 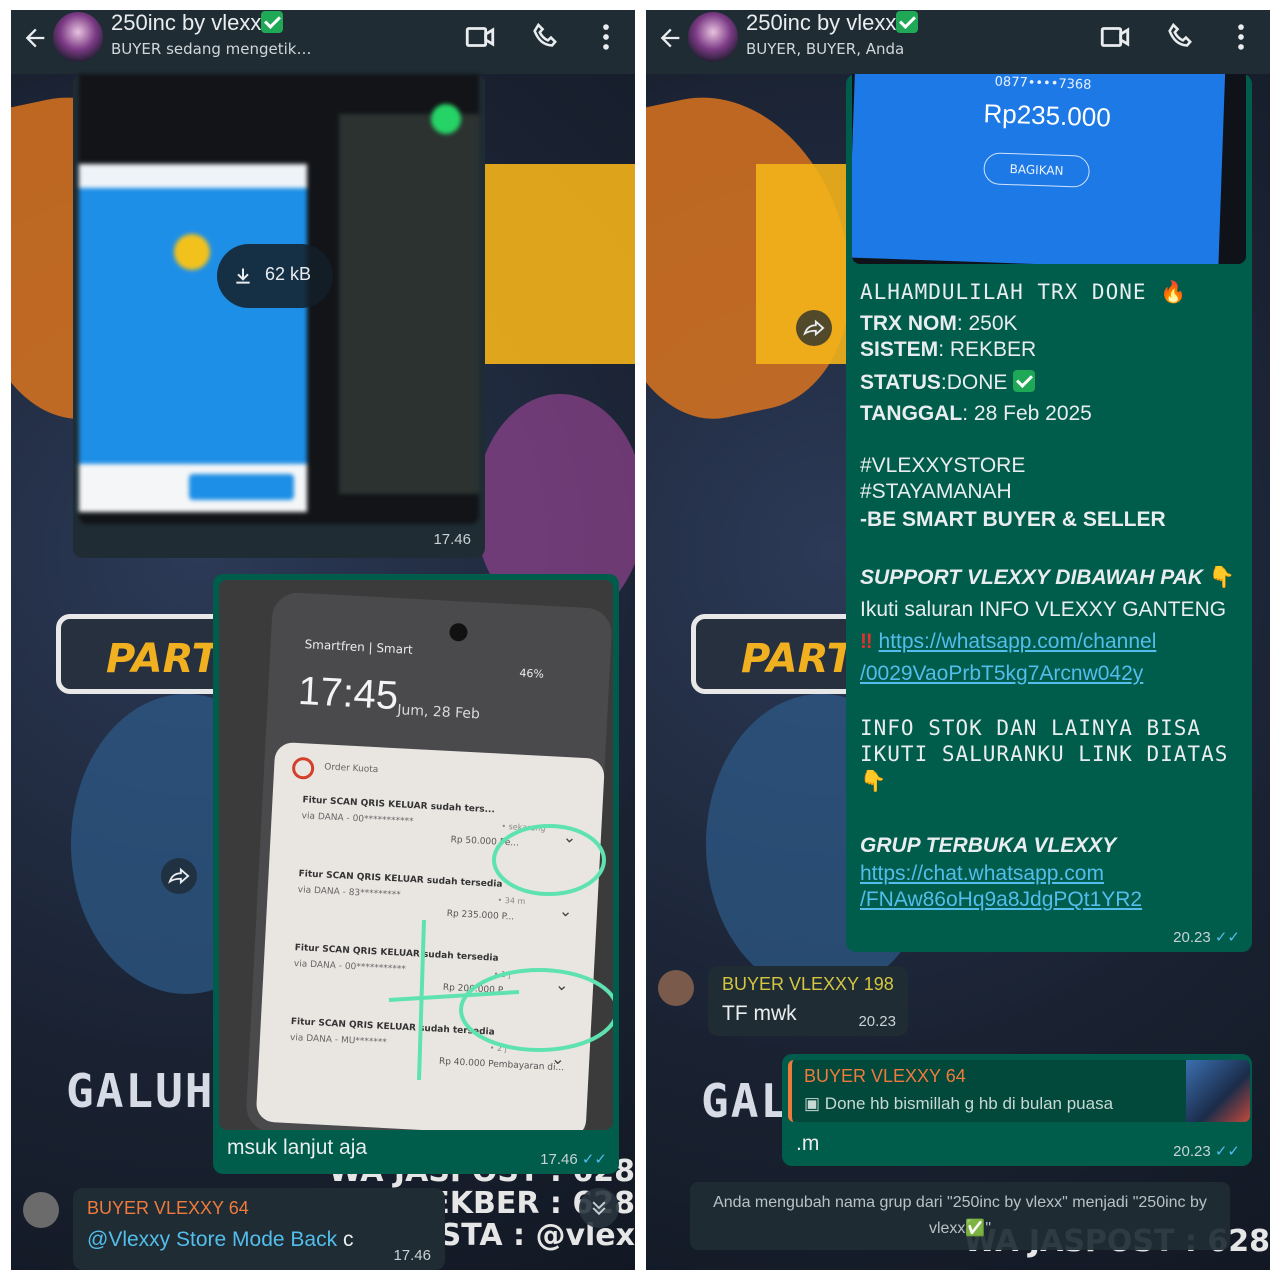 I want to click on chat-header: 250inc by vlexx BUYER, BUYER, Anda, so click(x=958, y=42).